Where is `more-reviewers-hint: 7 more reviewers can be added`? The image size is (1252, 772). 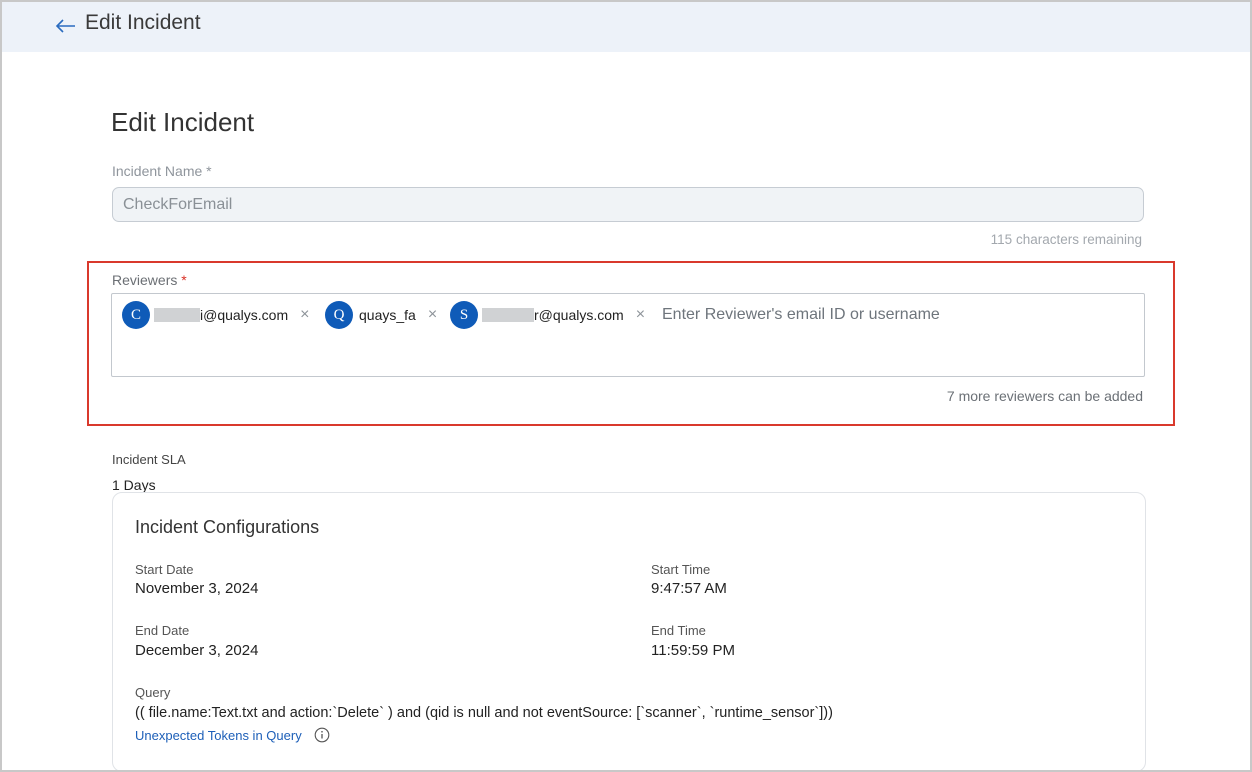
more-reviewers-hint: 7 more reviewers can be added is located at coordinates (1044, 396).